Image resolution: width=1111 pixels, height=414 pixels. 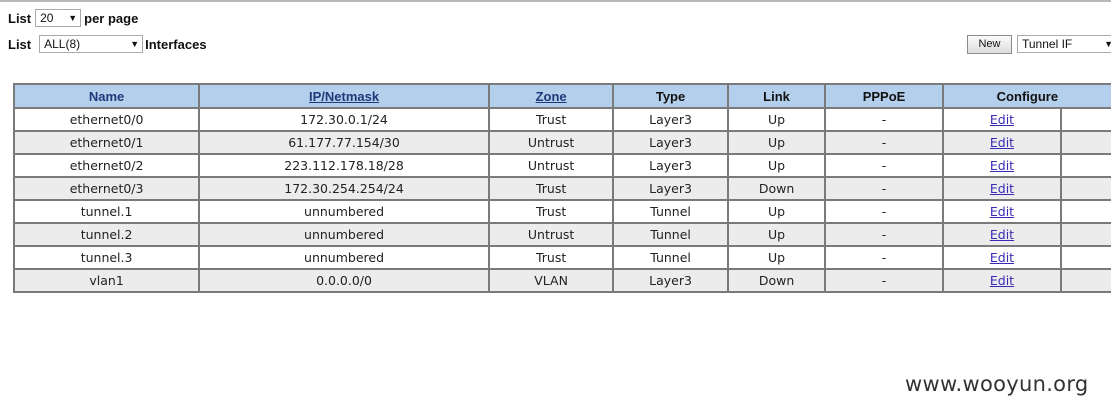 What do you see at coordinates (106, 119) in the screenshot?
I see `cell-name: ethernet0/0` at bounding box center [106, 119].